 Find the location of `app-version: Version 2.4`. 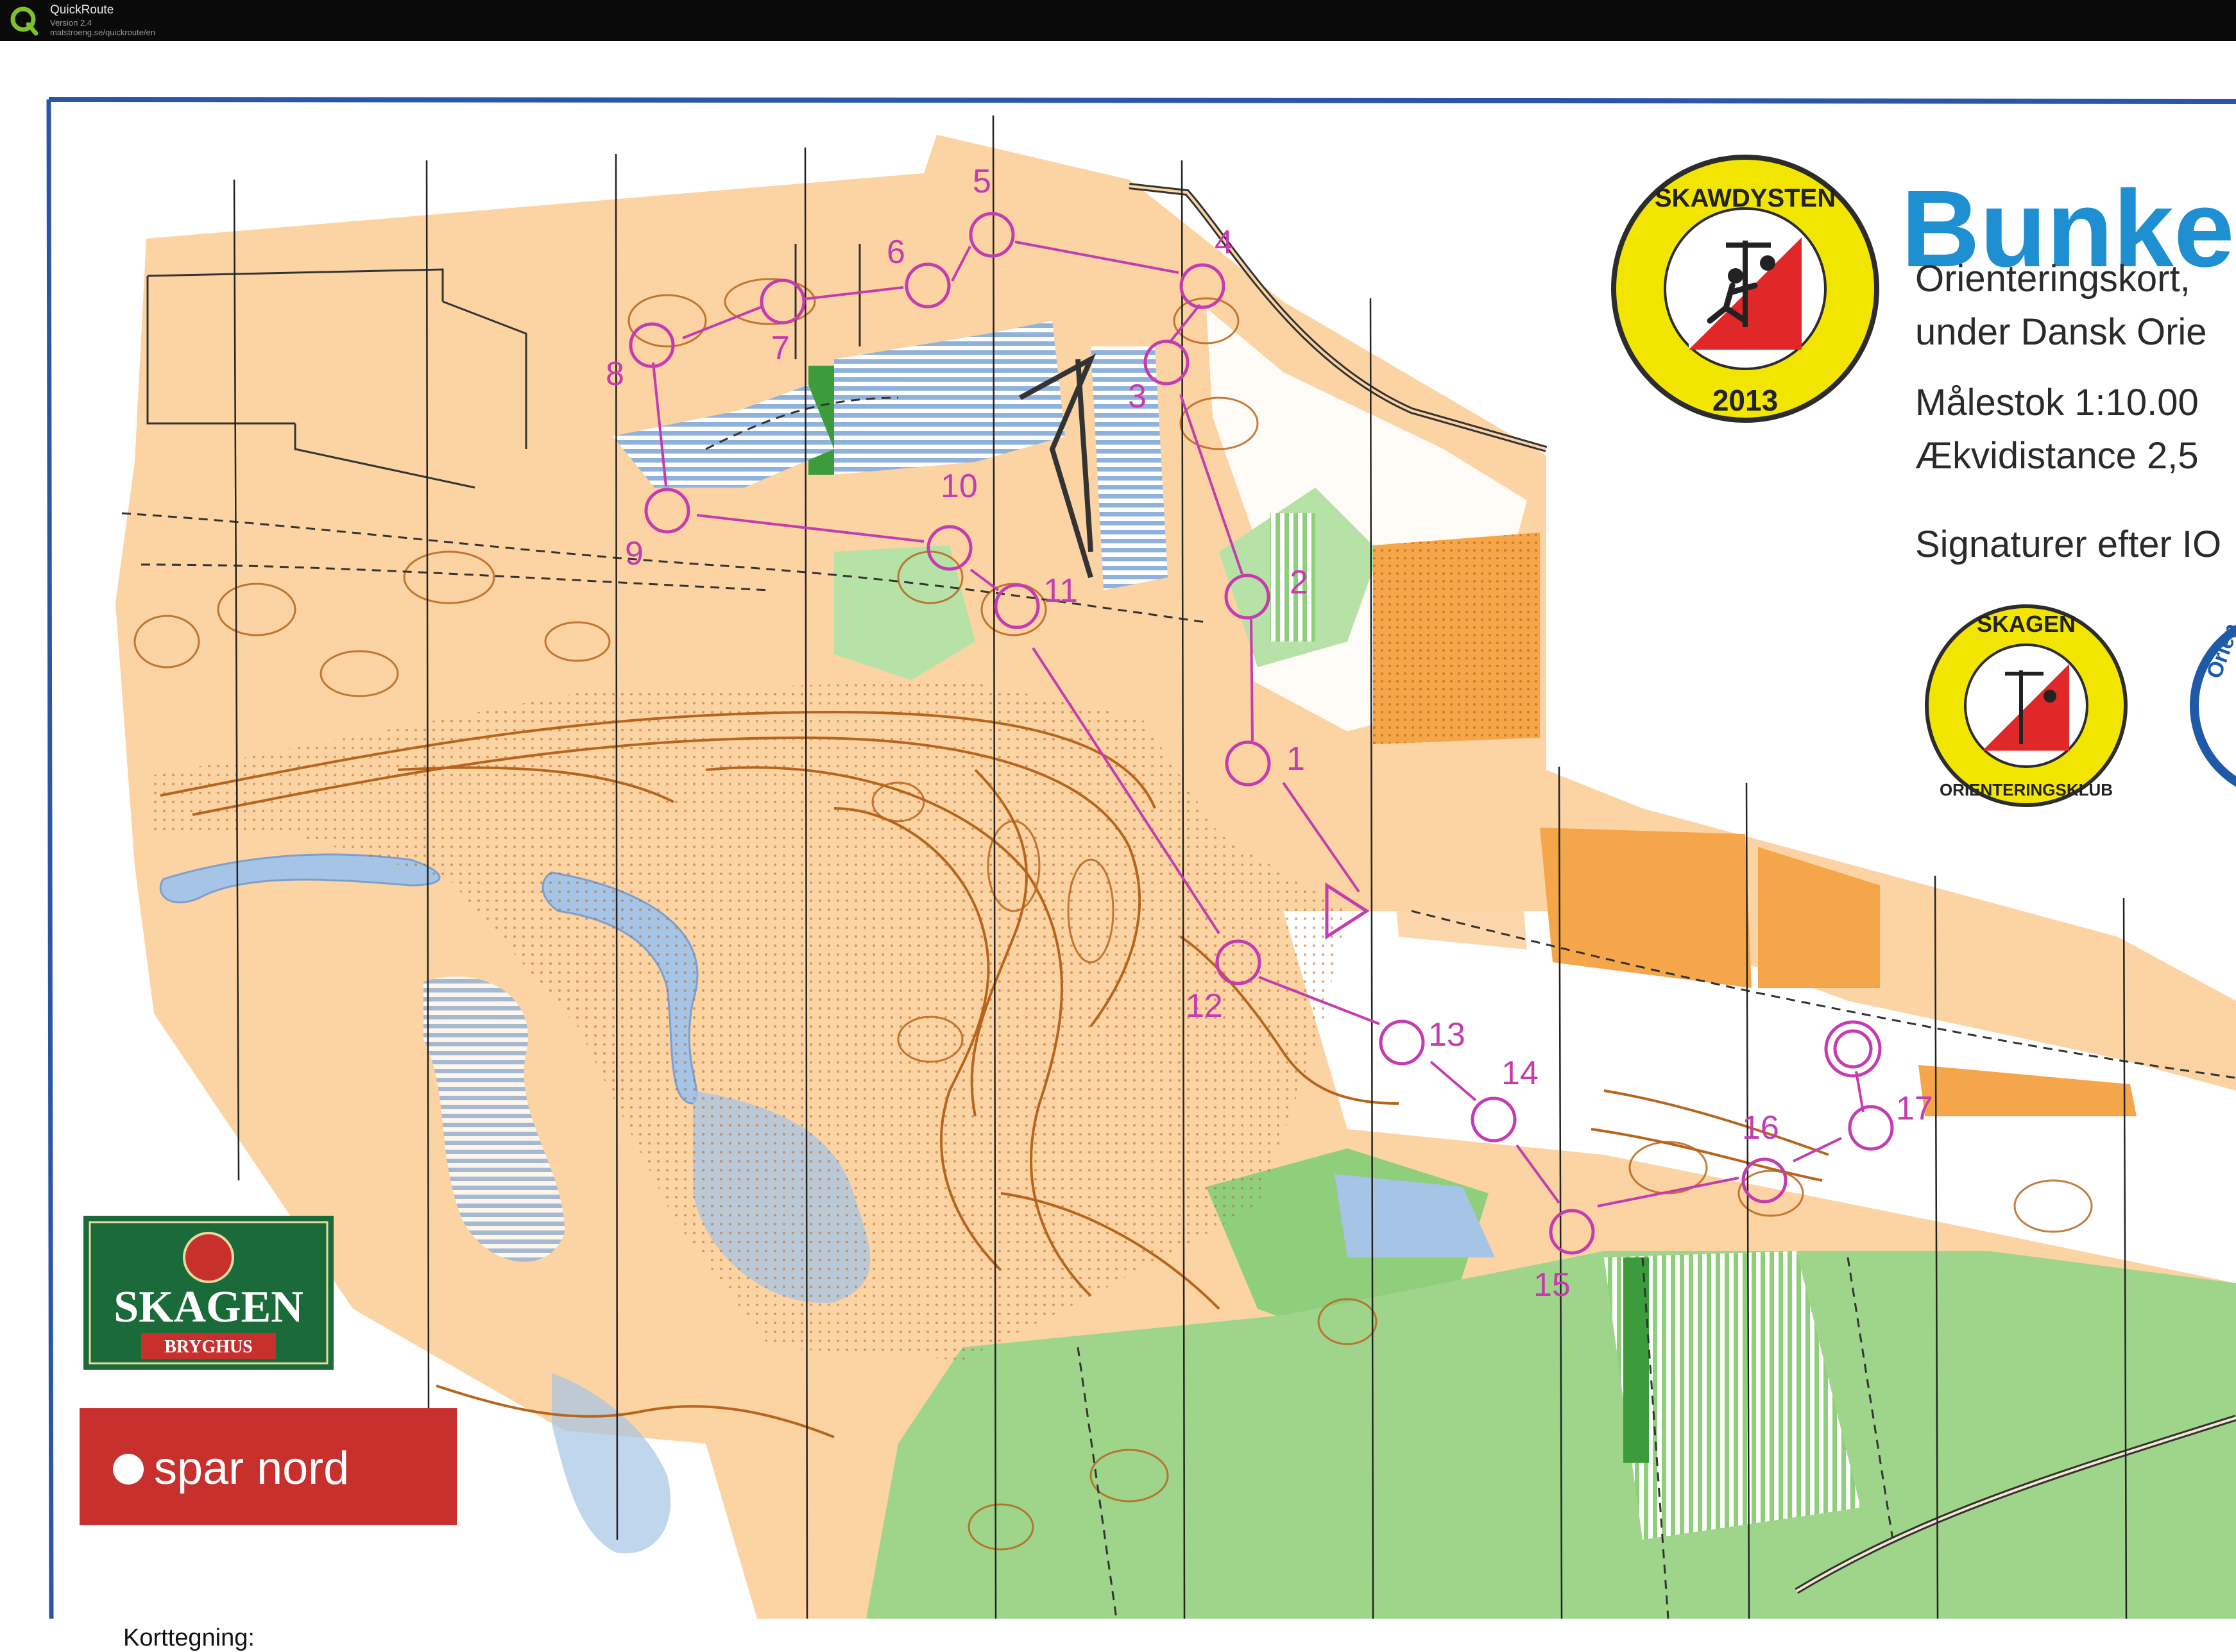

app-version: Version 2.4 is located at coordinates (71, 23).